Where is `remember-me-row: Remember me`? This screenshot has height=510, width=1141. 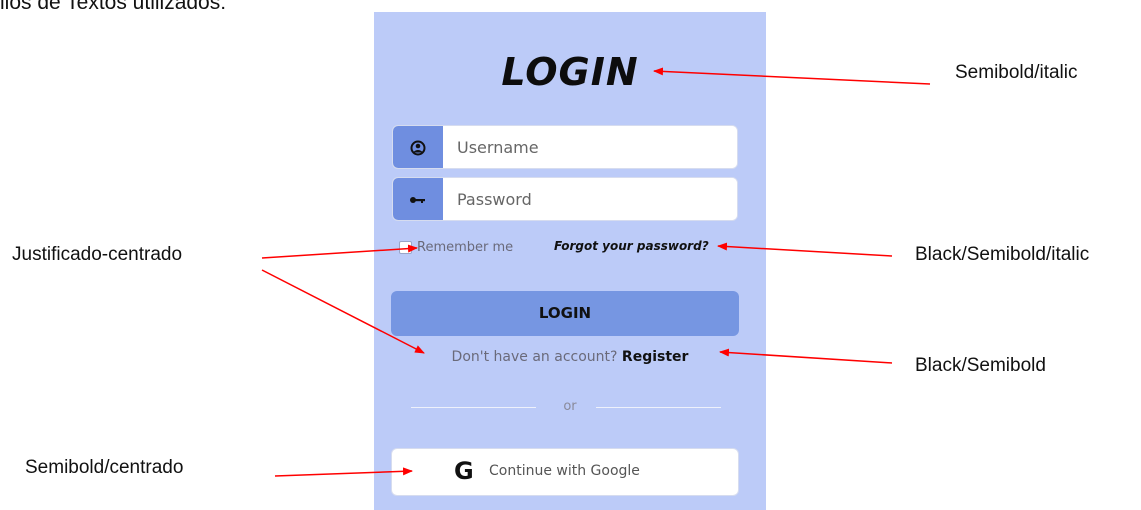
remember-me-row: Remember me is located at coordinates (456, 247).